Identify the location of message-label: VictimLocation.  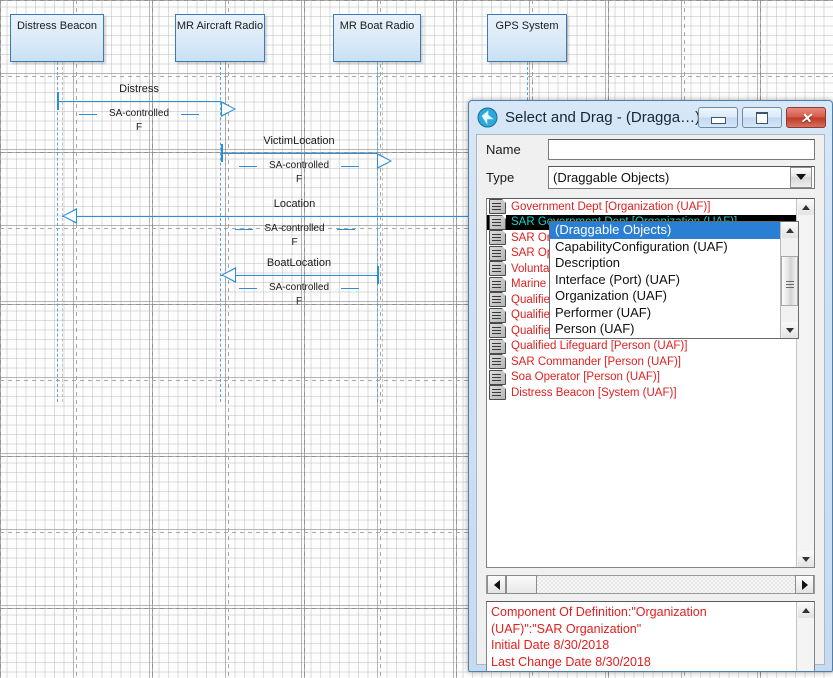
(299, 141).